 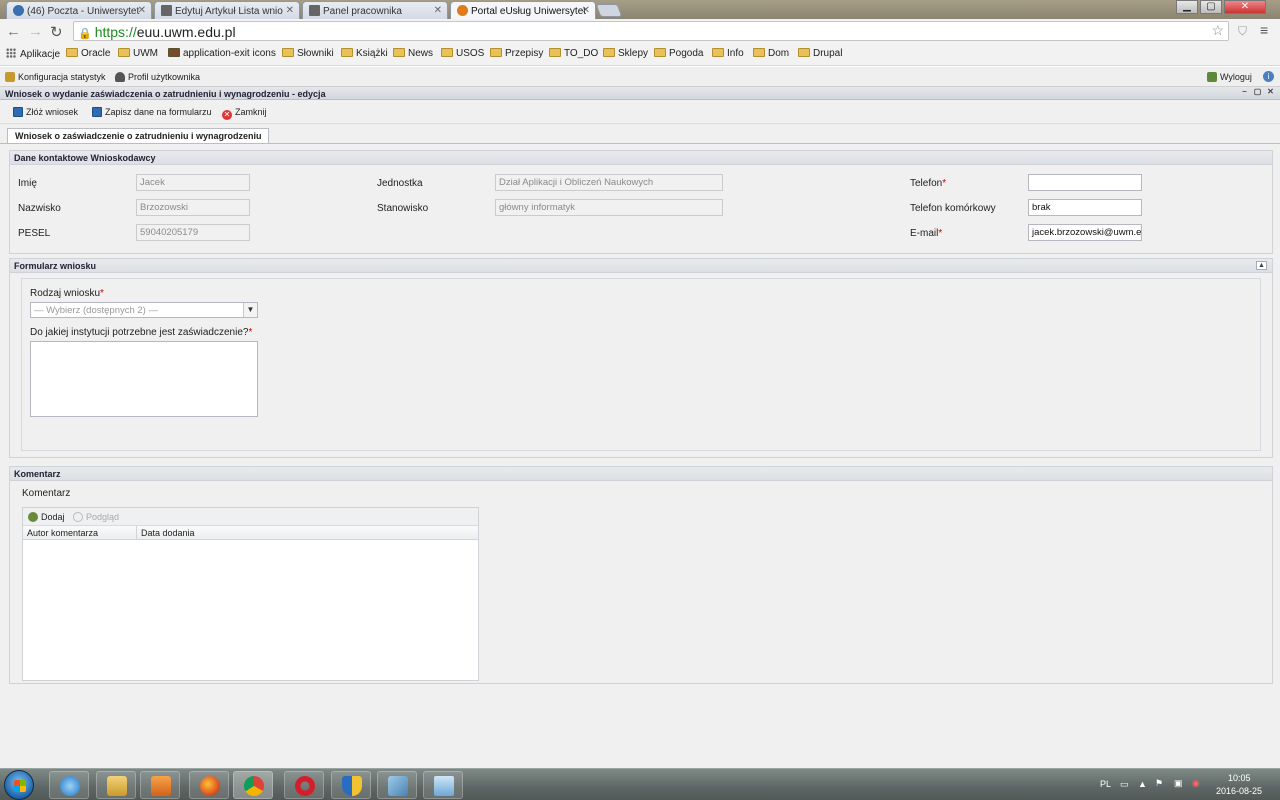 What do you see at coordinates (1085, 182) in the screenshot?
I see `phone-input` at bounding box center [1085, 182].